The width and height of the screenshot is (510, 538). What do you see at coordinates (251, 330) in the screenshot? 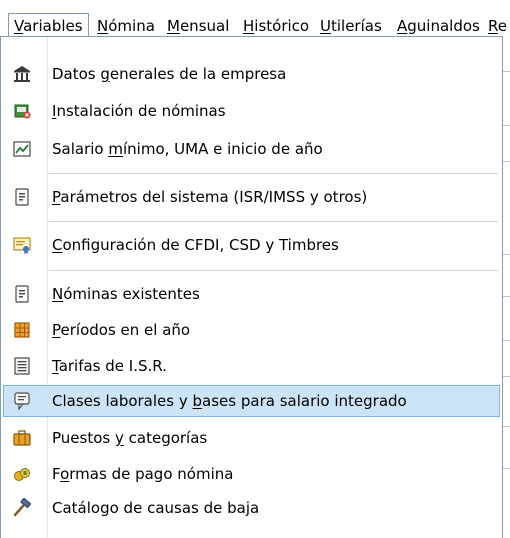
I see `menu-item-periodos-anio: Períodos en el año` at bounding box center [251, 330].